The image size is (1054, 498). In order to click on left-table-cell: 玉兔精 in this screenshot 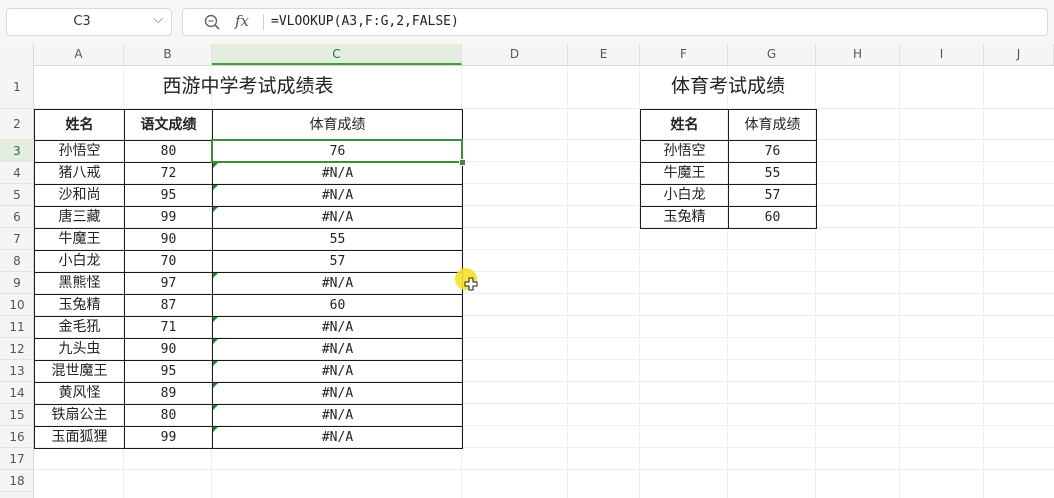, I will do `click(79, 305)`.